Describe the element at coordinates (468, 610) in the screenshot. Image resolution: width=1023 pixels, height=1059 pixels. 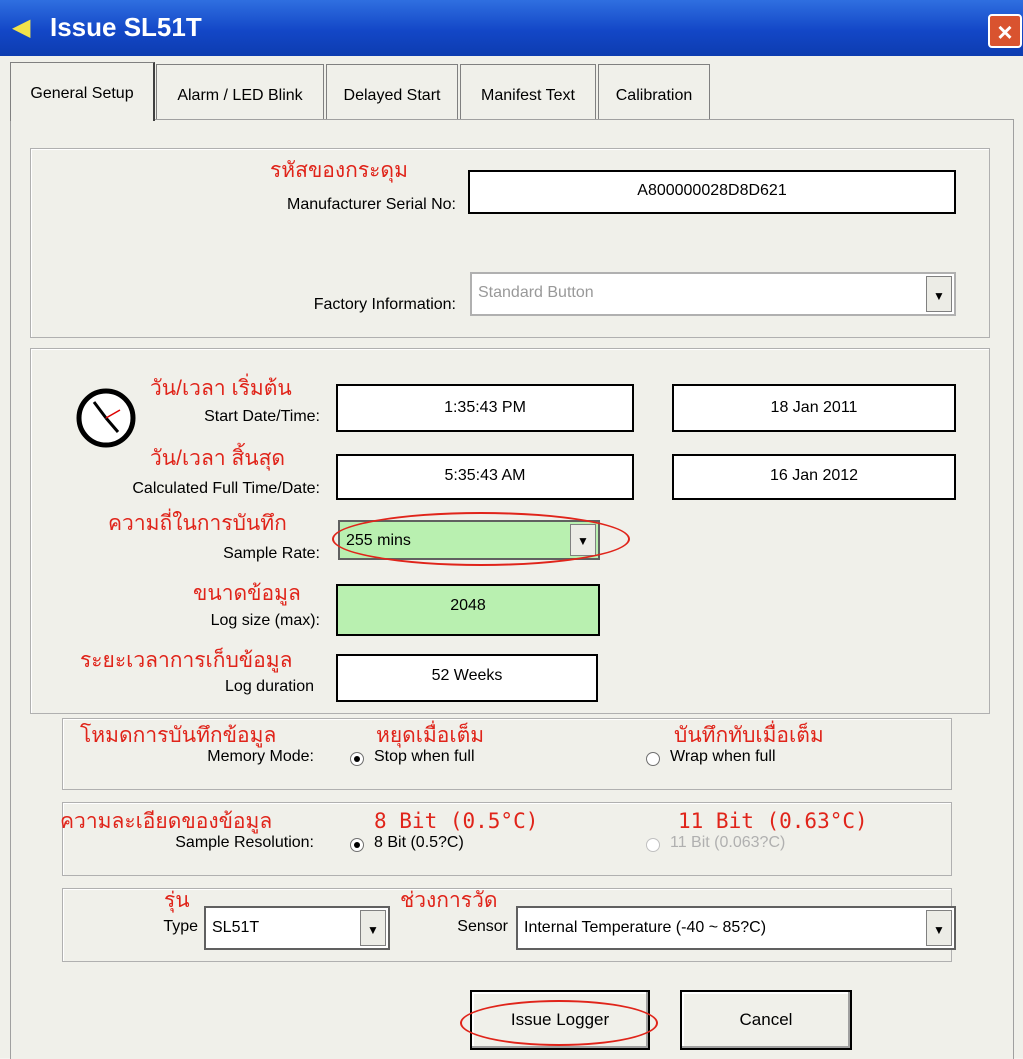
I see `log-size-field: 2048` at that location.